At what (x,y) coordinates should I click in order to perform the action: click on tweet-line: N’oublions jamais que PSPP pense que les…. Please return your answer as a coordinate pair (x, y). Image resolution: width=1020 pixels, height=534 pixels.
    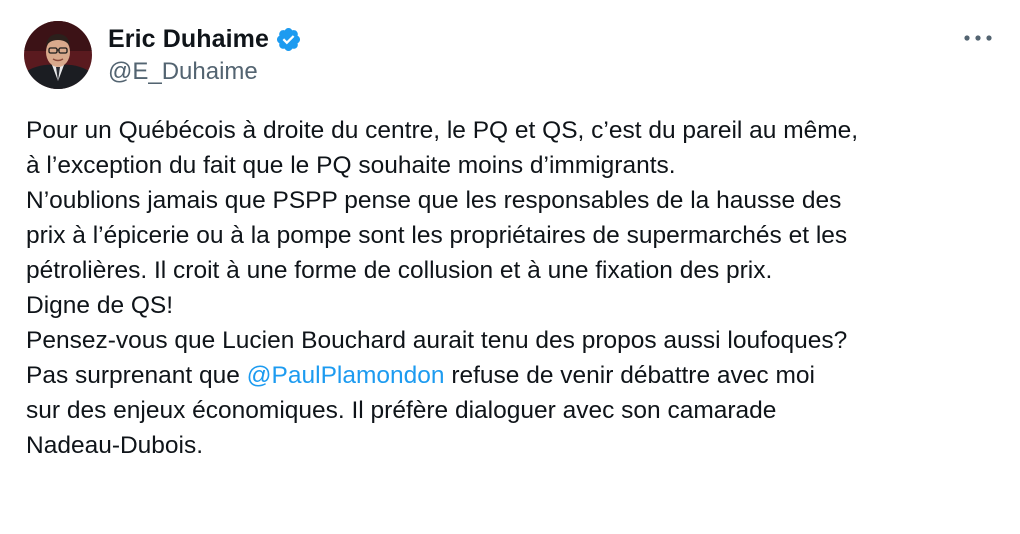
    Looking at the image, I should click on (434, 200).